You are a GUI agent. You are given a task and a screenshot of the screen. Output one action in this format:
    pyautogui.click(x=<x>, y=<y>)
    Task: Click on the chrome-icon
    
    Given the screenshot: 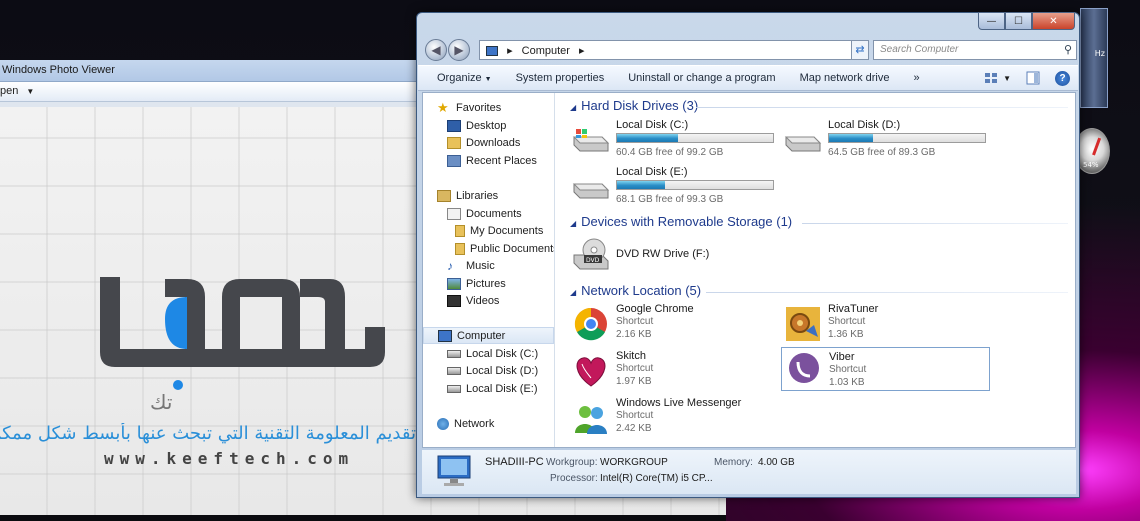 What is the action you would take?
    pyautogui.click(x=590, y=324)
    